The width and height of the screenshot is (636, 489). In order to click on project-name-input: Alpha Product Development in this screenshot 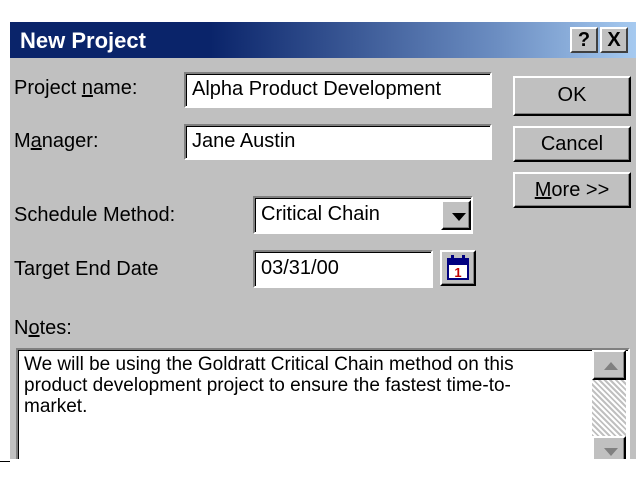, I will do `click(338, 90)`.